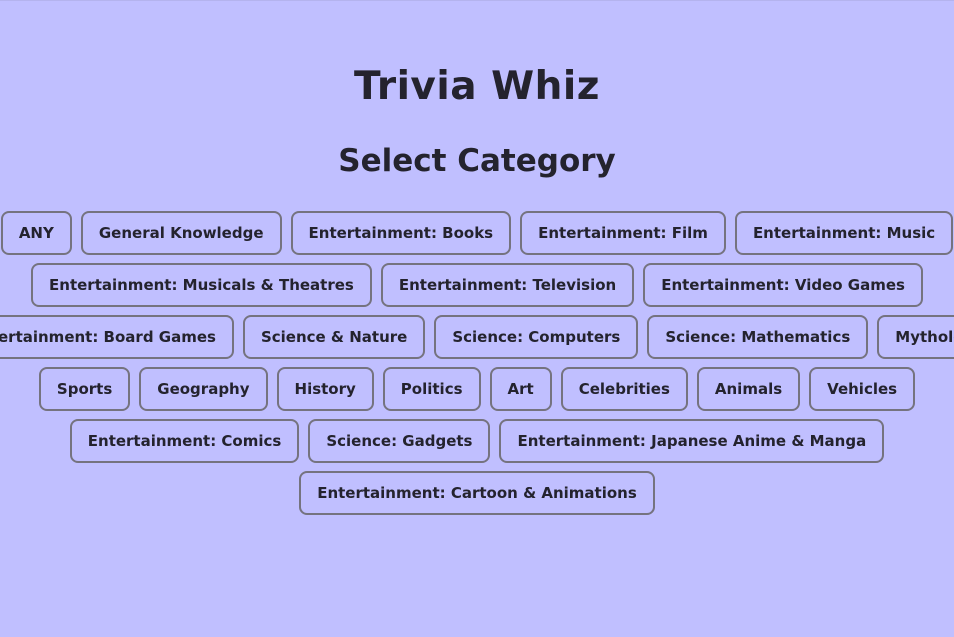 The image size is (954, 637). Describe the element at coordinates (623, 233) in the screenshot. I see `category-button-entertainment-film: Entertainment: Film` at that location.